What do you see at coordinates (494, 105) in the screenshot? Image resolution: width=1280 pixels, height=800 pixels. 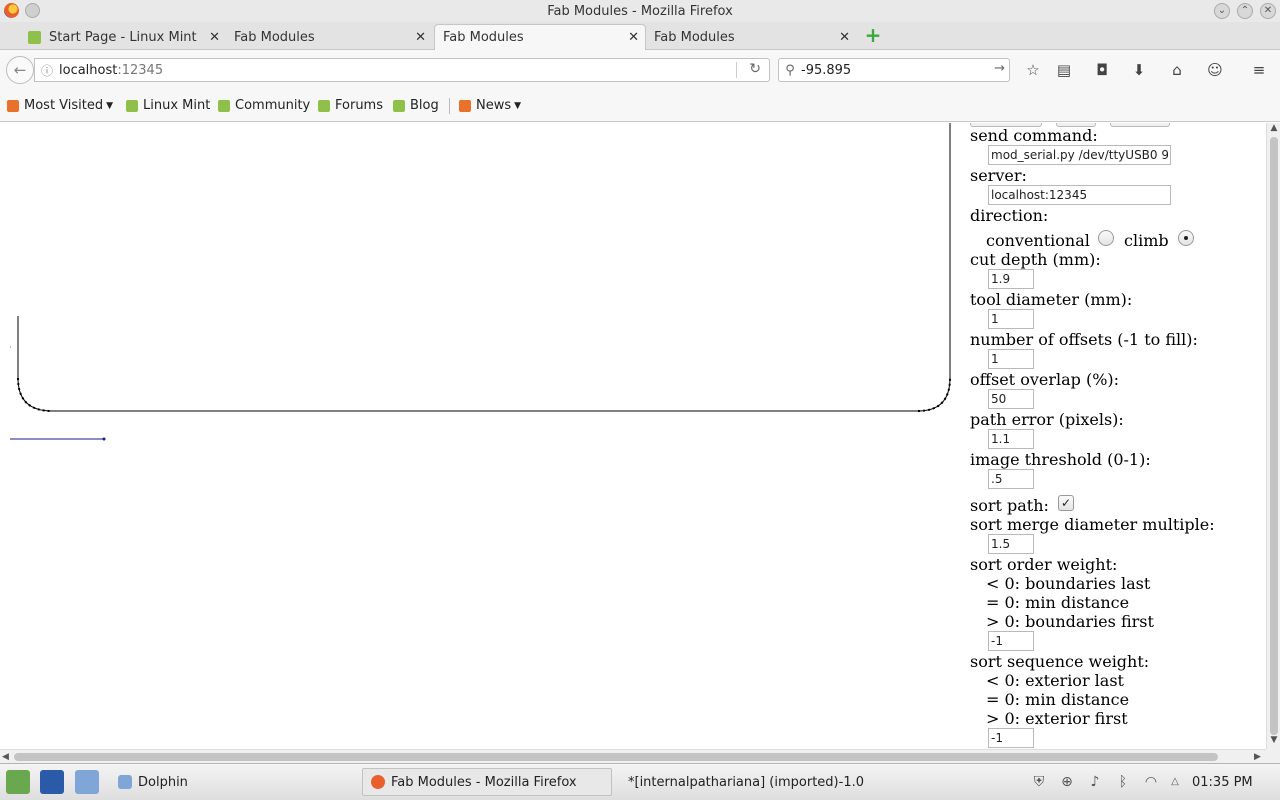 I see `bookmark-label: News` at bounding box center [494, 105].